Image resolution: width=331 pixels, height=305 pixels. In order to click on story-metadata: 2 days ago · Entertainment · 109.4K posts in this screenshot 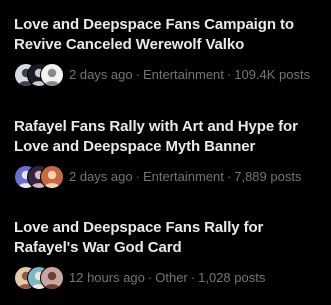, I will do `click(189, 75)`.